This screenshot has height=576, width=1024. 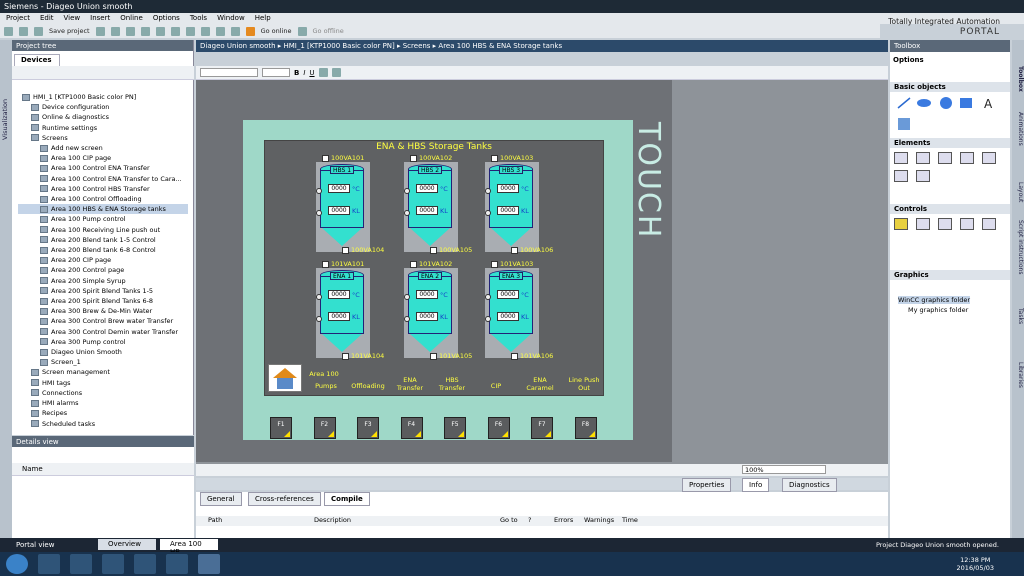 What do you see at coordinates (263, 18) in the screenshot?
I see `menu-help: Help` at bounding box center [263, 18].